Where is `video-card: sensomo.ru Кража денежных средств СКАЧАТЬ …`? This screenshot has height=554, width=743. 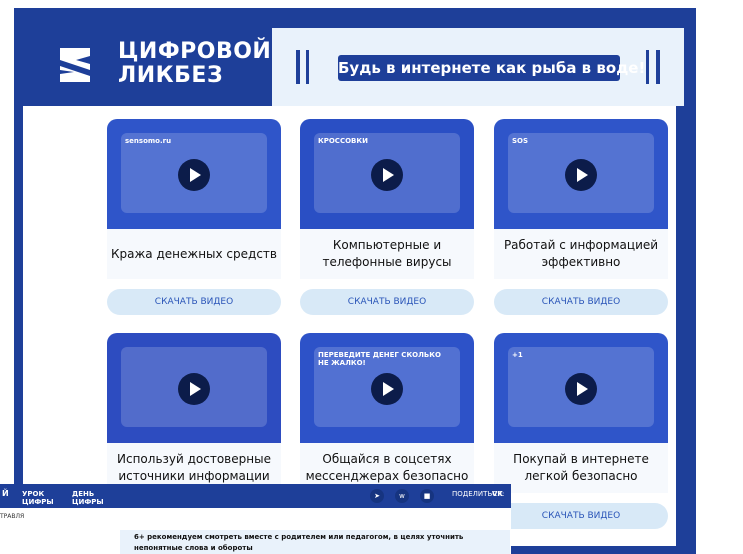 video-card: sensomo.ru Кража денежных средств СКАЧАТЬ … is located at coordinates (194, 217).